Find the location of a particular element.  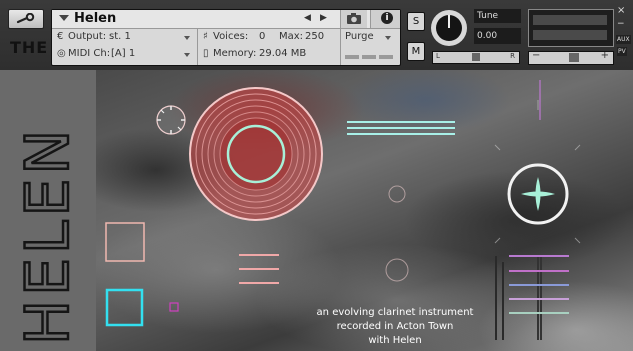

main-ring-control is located at coordinates (256, 154).